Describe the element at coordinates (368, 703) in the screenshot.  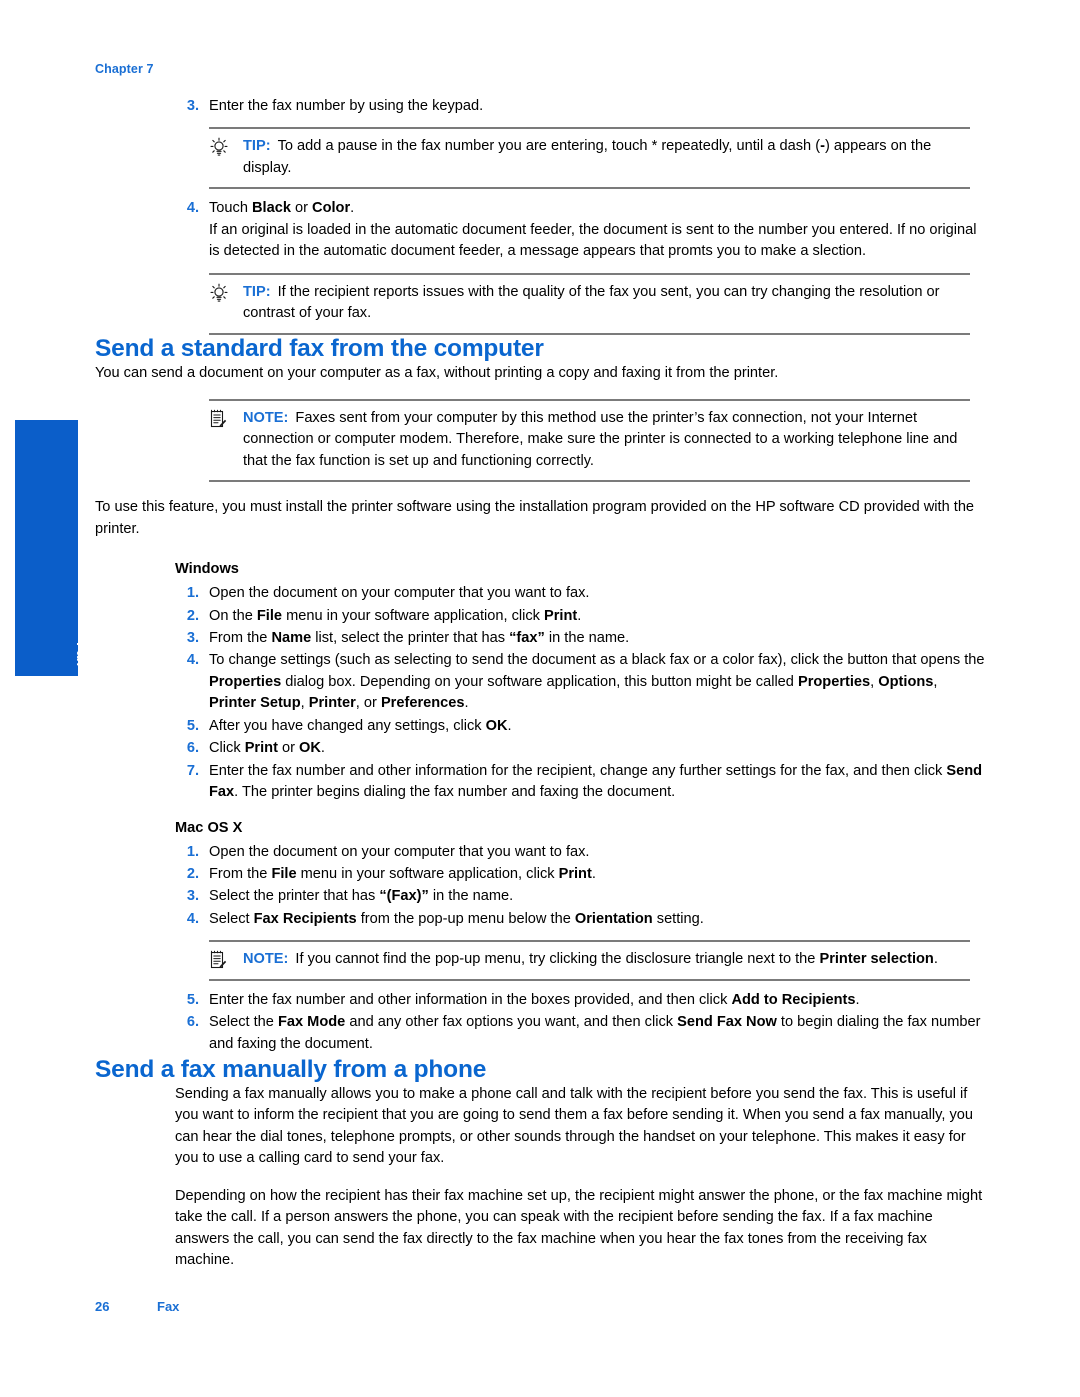
I see `step-text: , or` at that location.